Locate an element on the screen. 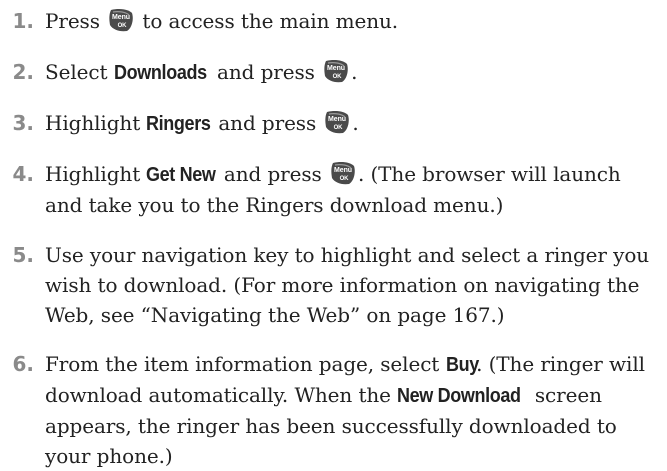  step-number: 4. is located at coordinates (23, 174).